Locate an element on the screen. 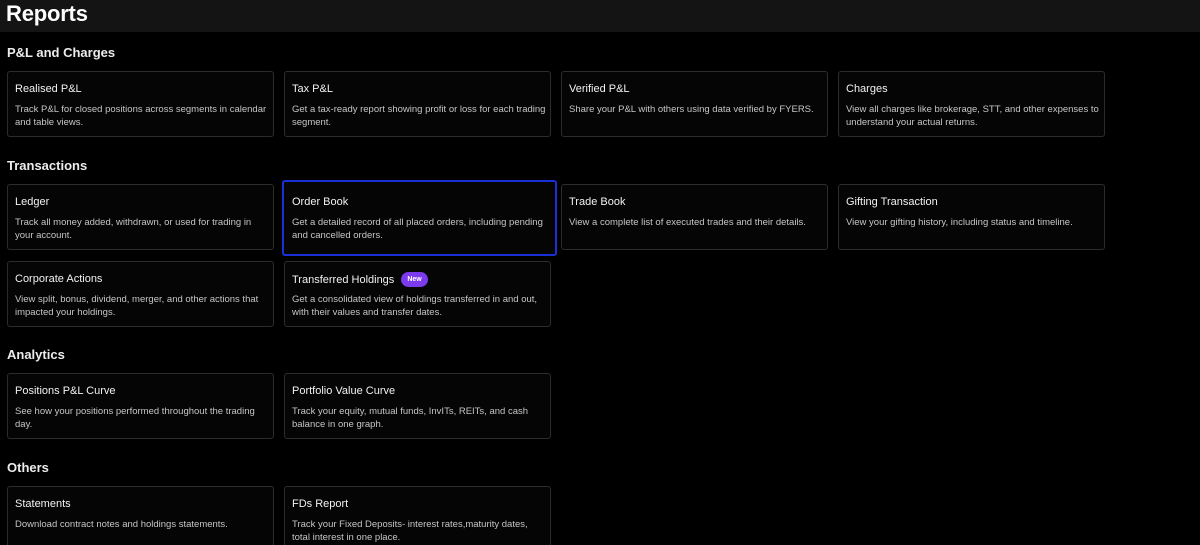 The image size is (1200, 545). card-title: Gifting Transaction is located at coordinates (892, 202).